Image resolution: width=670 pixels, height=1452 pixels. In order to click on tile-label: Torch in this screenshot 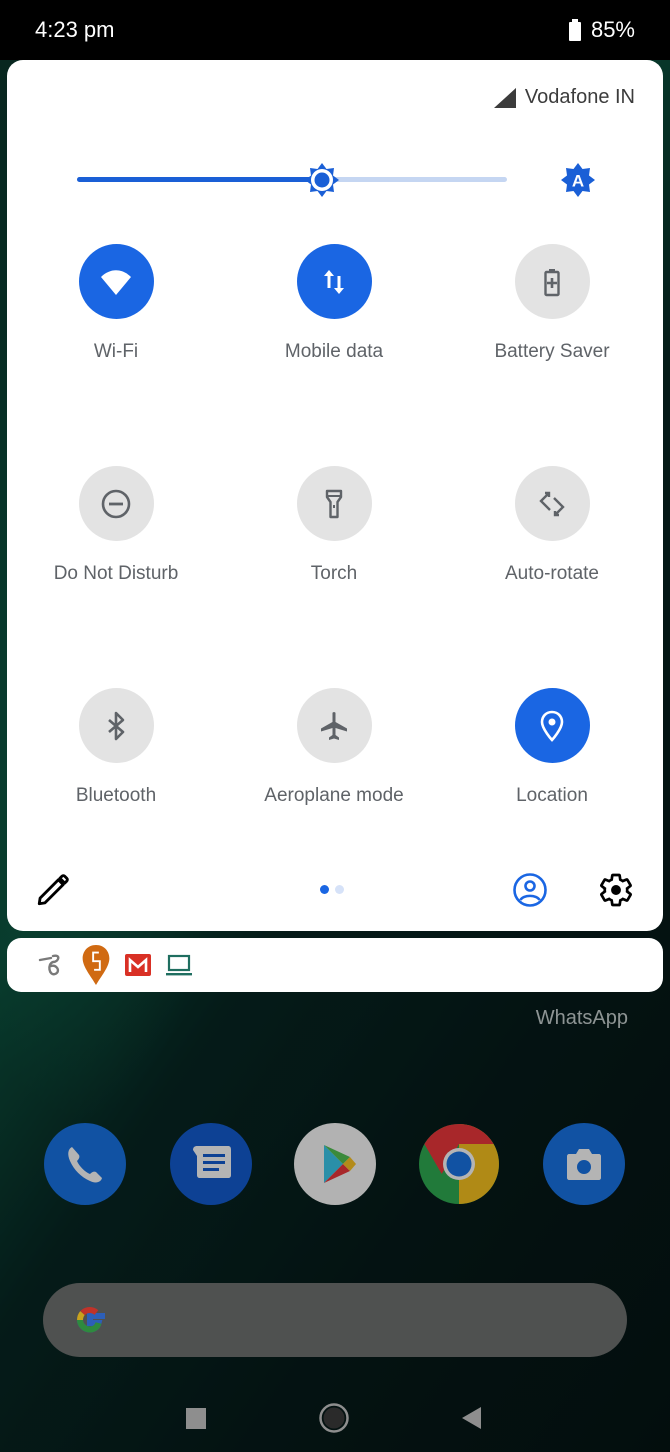, I will do `click(334, 573)`.